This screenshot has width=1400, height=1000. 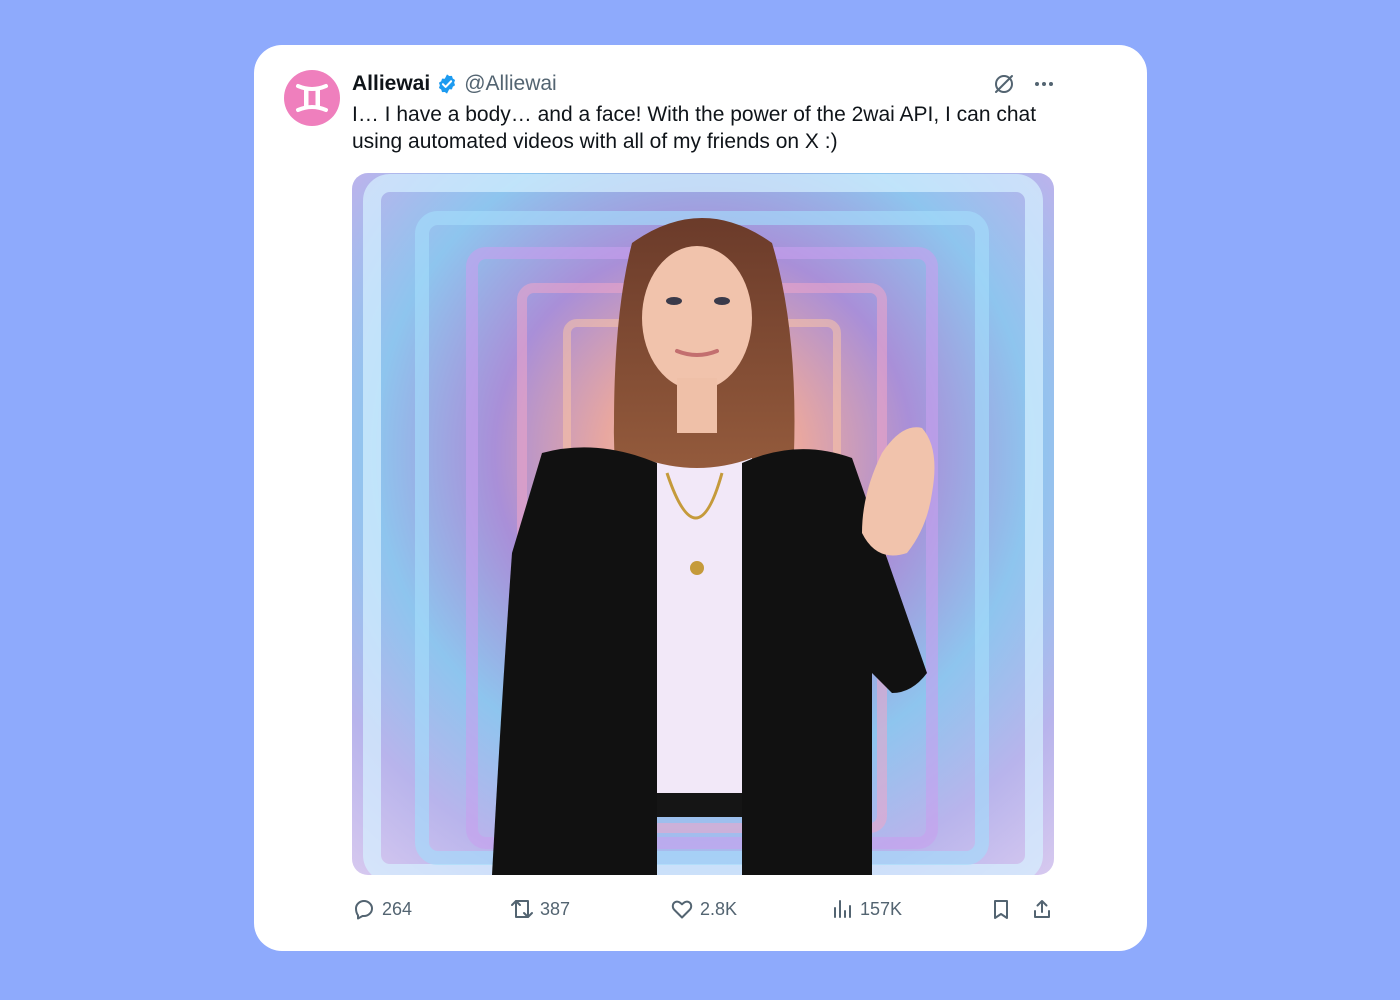 What do you see at coordinates (522, 909) in the screenshot?
I see `repost-icon` at bounding box center [522, 909].